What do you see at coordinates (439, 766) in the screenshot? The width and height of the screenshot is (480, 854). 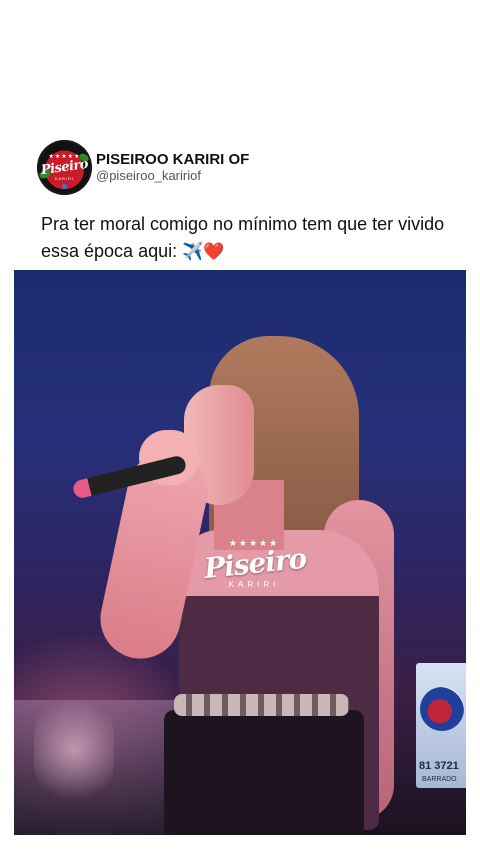 I see `tv-number: 81 3721` at bounding box center [439, 766].